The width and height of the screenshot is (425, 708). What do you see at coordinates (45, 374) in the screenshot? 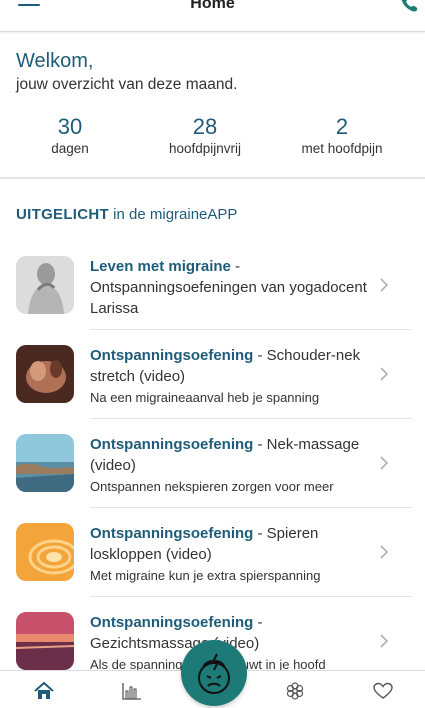
I see `shoulder-stretch-thumbnail` at bounding box center [45, 374].